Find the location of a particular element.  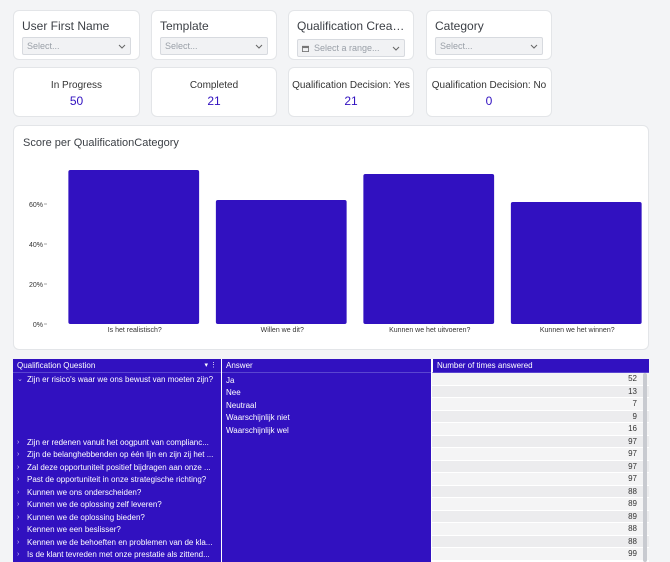

vertical-scrollbar is located at coordinates (645, 467).